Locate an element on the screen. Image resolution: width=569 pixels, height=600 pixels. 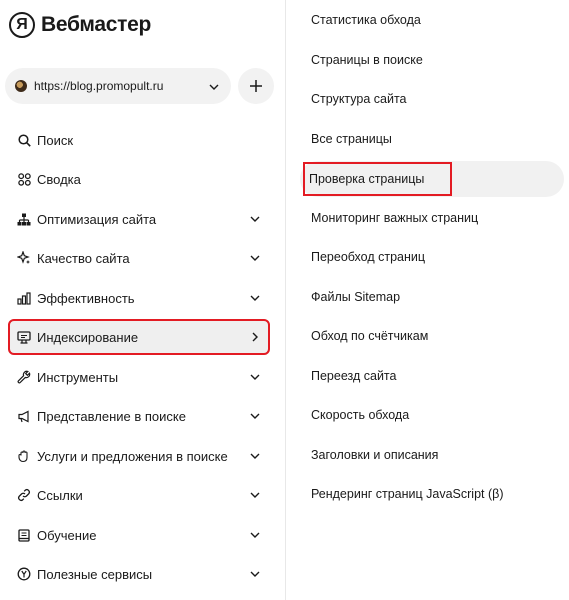
site-selector: https://blog.promopult.ru is located at coordinates (118, 86).